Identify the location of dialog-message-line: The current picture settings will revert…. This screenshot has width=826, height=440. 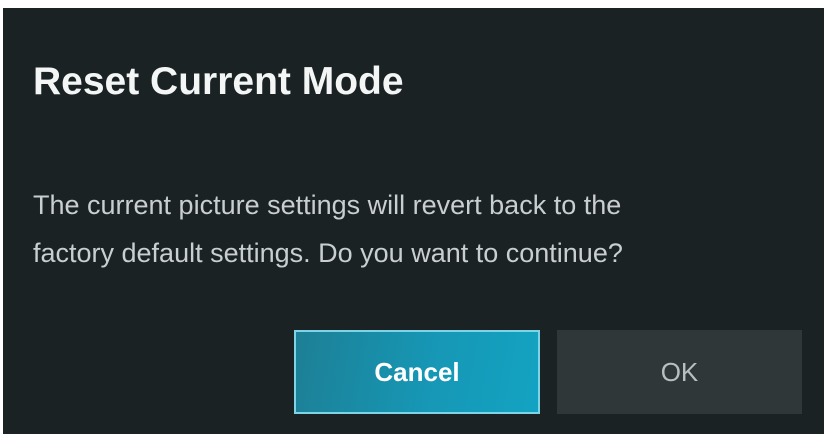
(327, 205).